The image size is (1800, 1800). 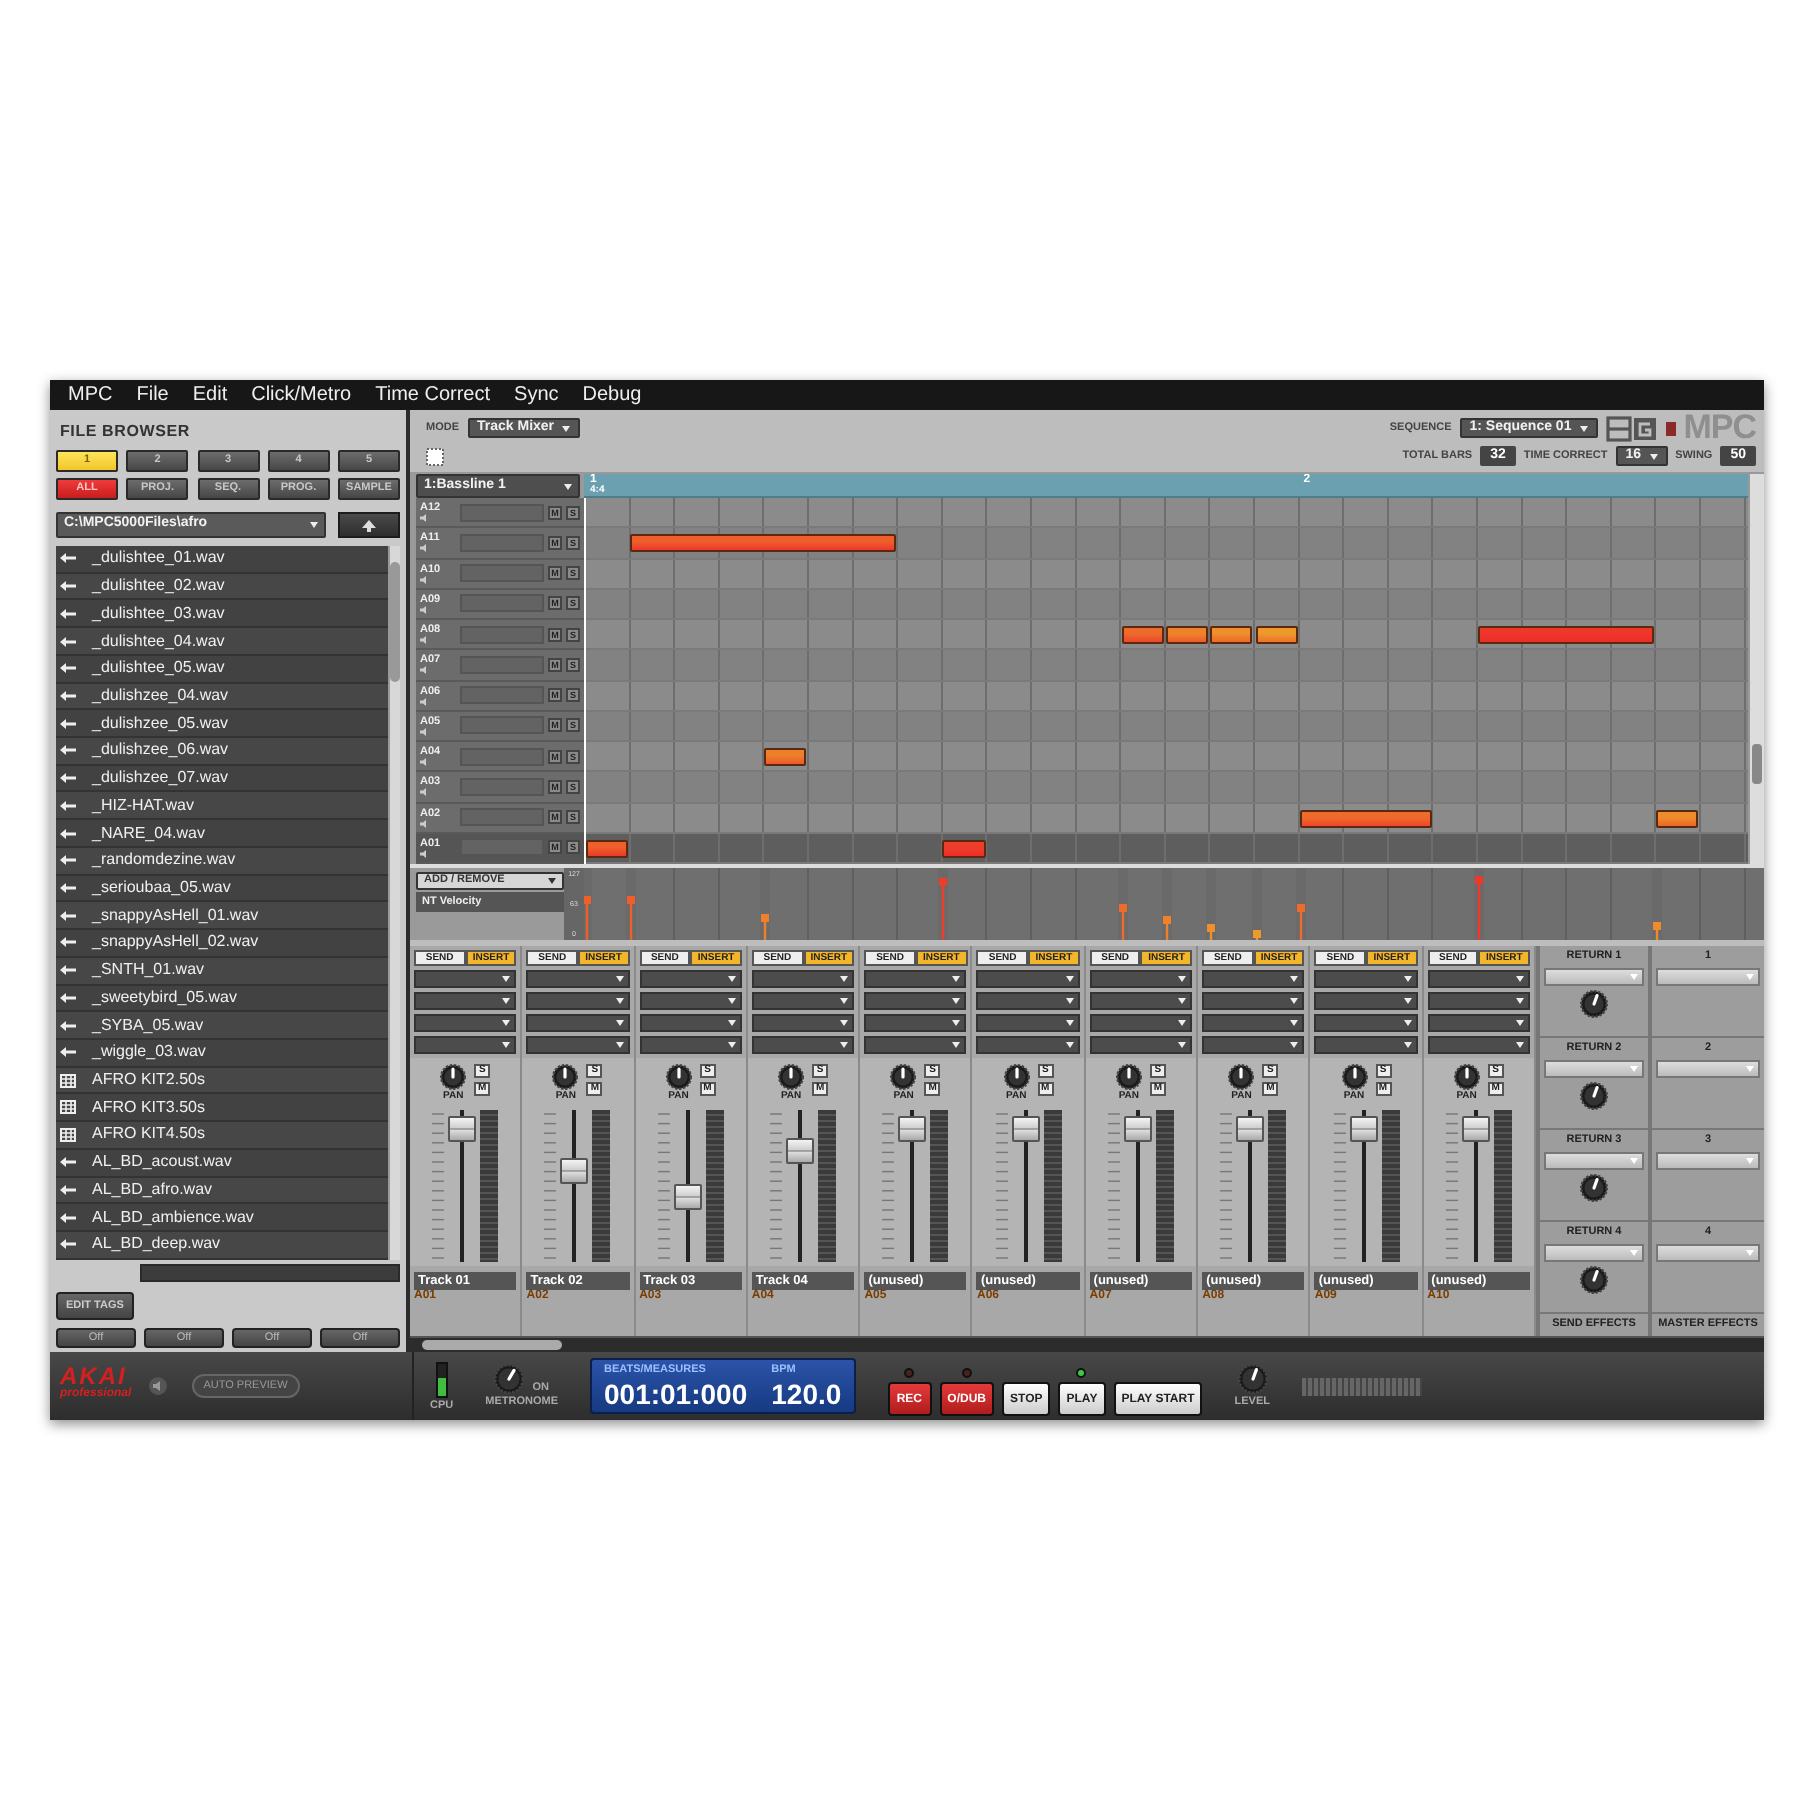 I want to click on browser-entry: _wiggle_03.wav, so click(x=222, y=1053).